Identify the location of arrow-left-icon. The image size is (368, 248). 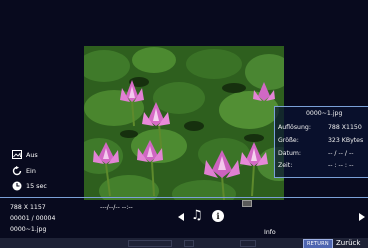
(181, 217).